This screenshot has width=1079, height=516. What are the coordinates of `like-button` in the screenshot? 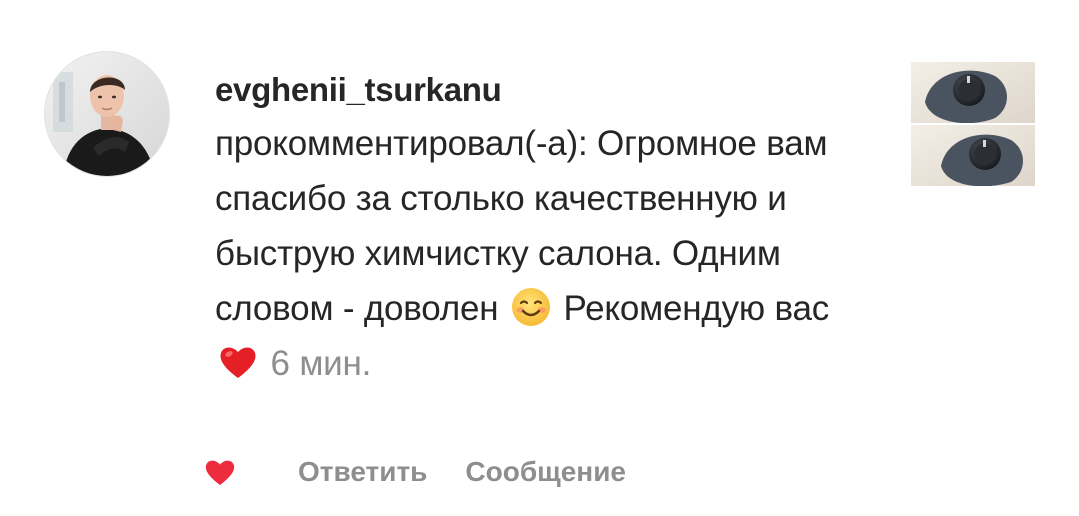 It's located at (220, 472).